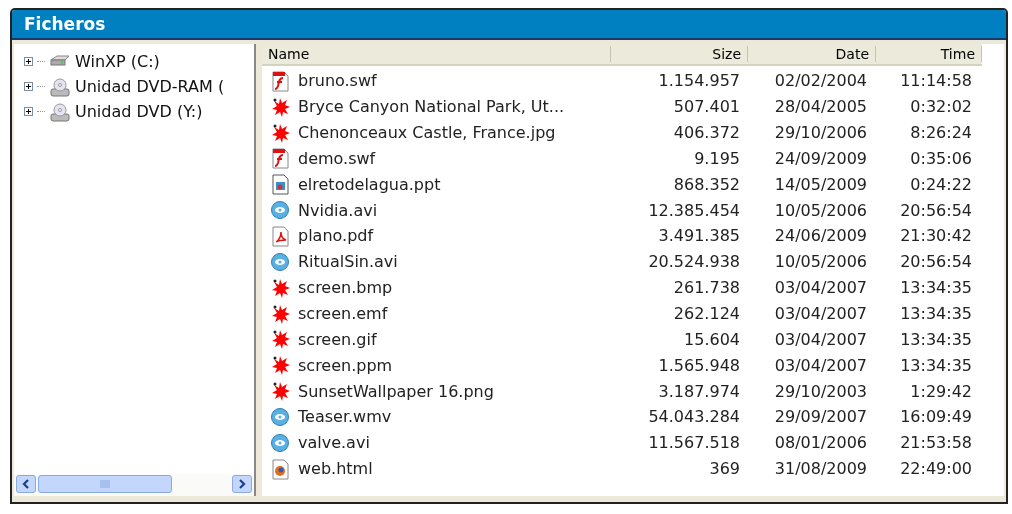  What do you see at coordinates (436, 54) in the screenshot?
I see `column-header: Name` at bounding box center [436, 54].